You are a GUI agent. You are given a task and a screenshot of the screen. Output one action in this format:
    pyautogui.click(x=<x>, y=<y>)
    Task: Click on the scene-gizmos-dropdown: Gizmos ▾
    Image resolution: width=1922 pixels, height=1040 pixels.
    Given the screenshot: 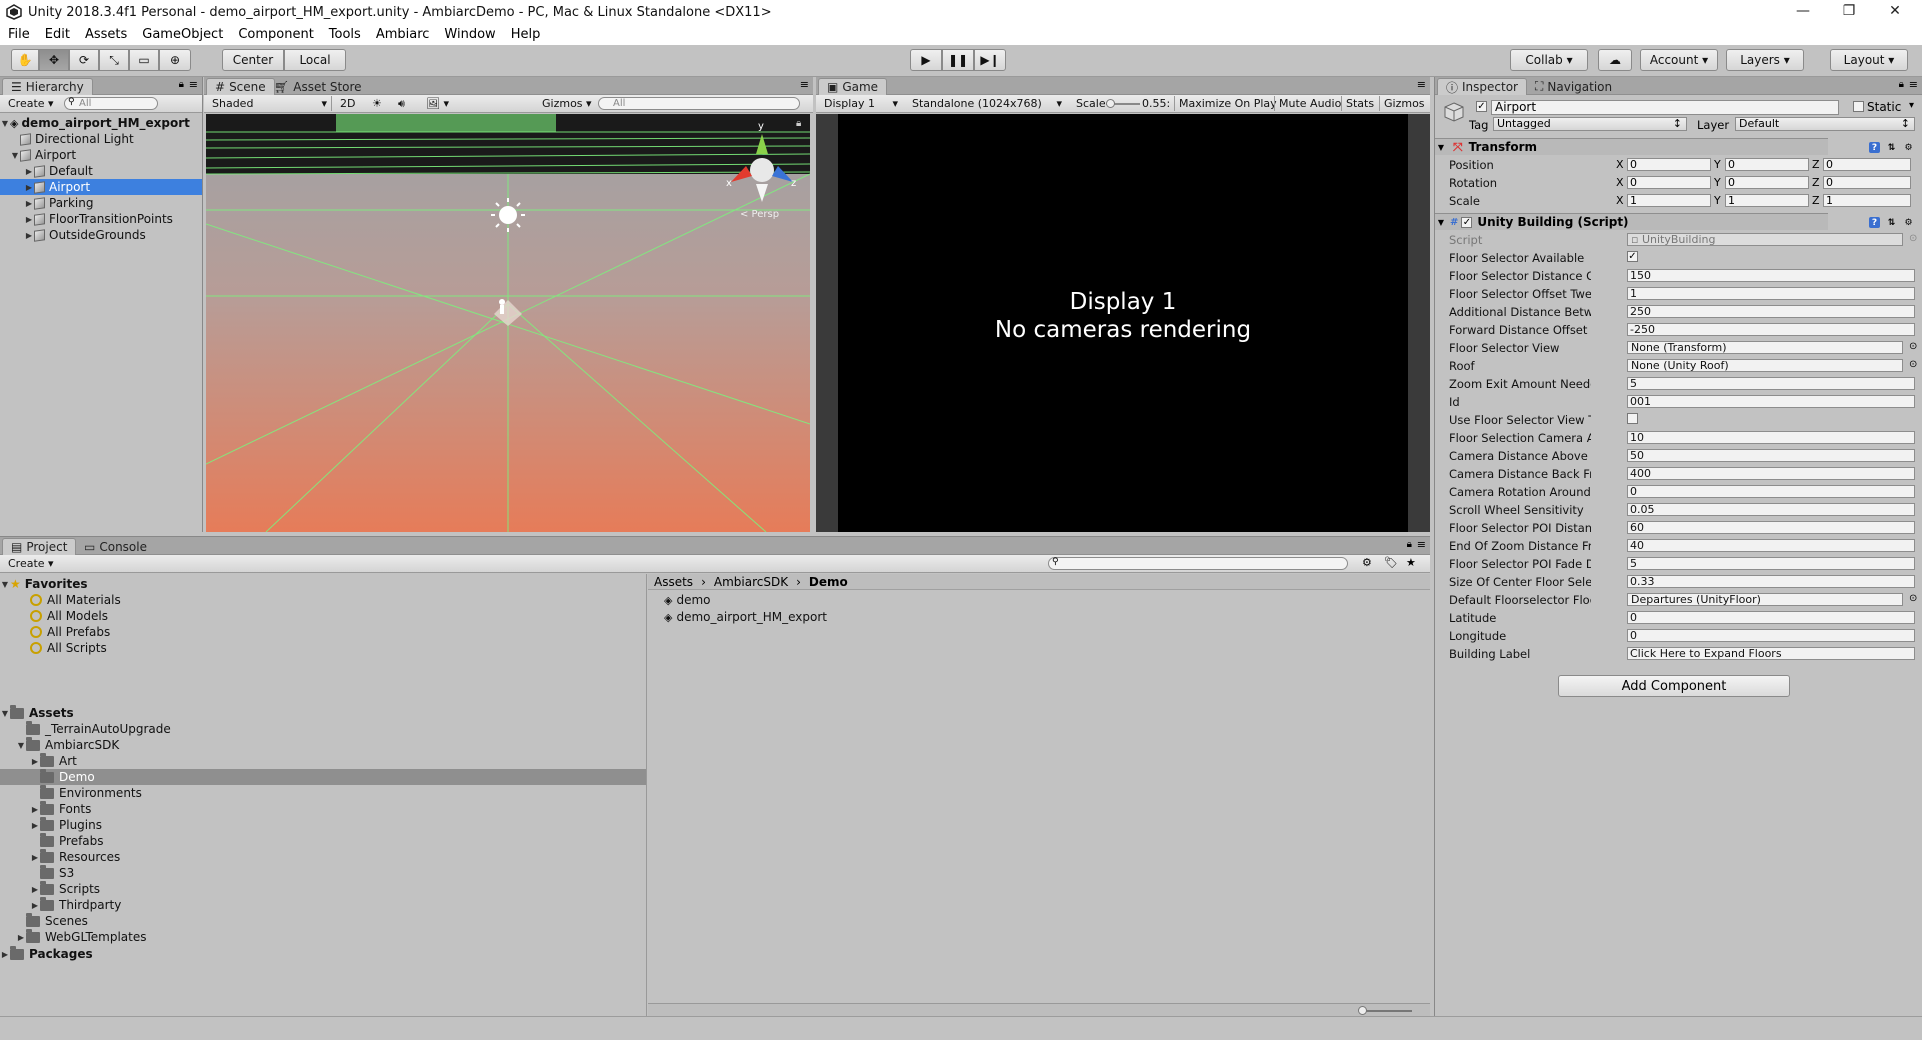 What is the action you would take?
    pyautogui.click(x=567, y=103)
    